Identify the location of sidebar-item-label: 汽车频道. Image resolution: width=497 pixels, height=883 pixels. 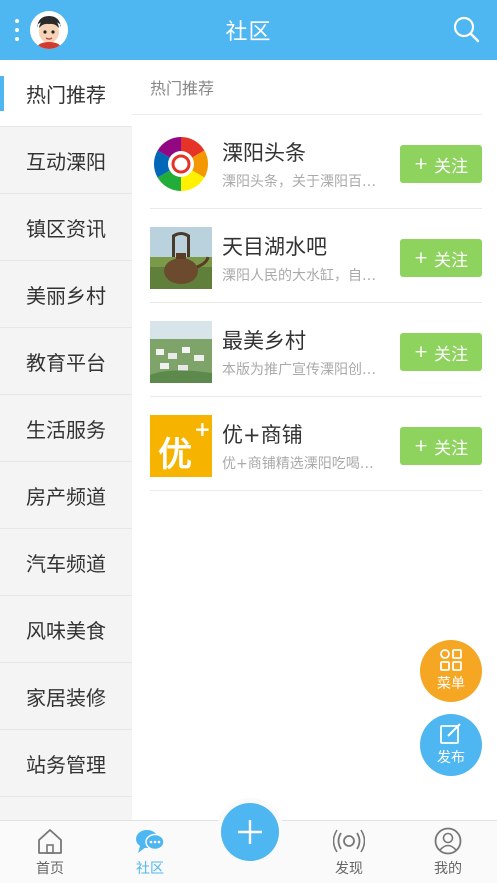
(66, 563).